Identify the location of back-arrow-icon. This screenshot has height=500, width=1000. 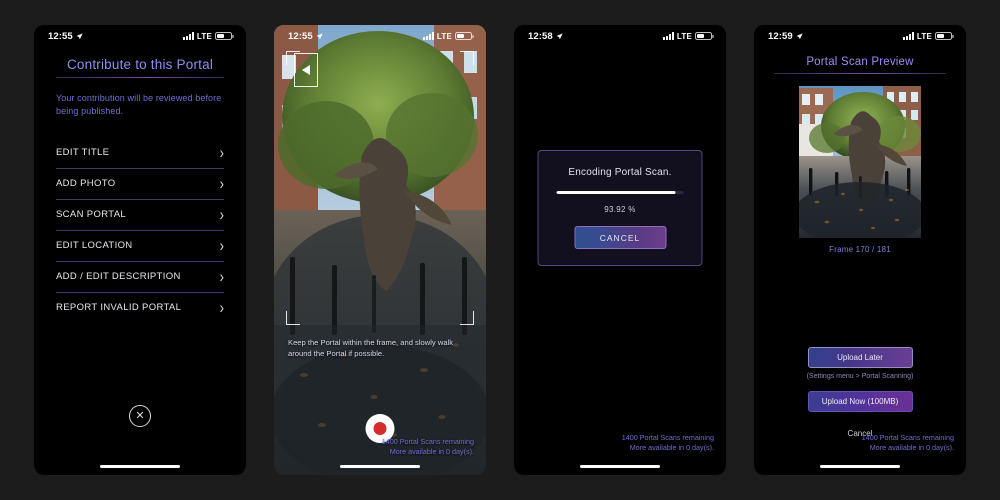
(306, 70).